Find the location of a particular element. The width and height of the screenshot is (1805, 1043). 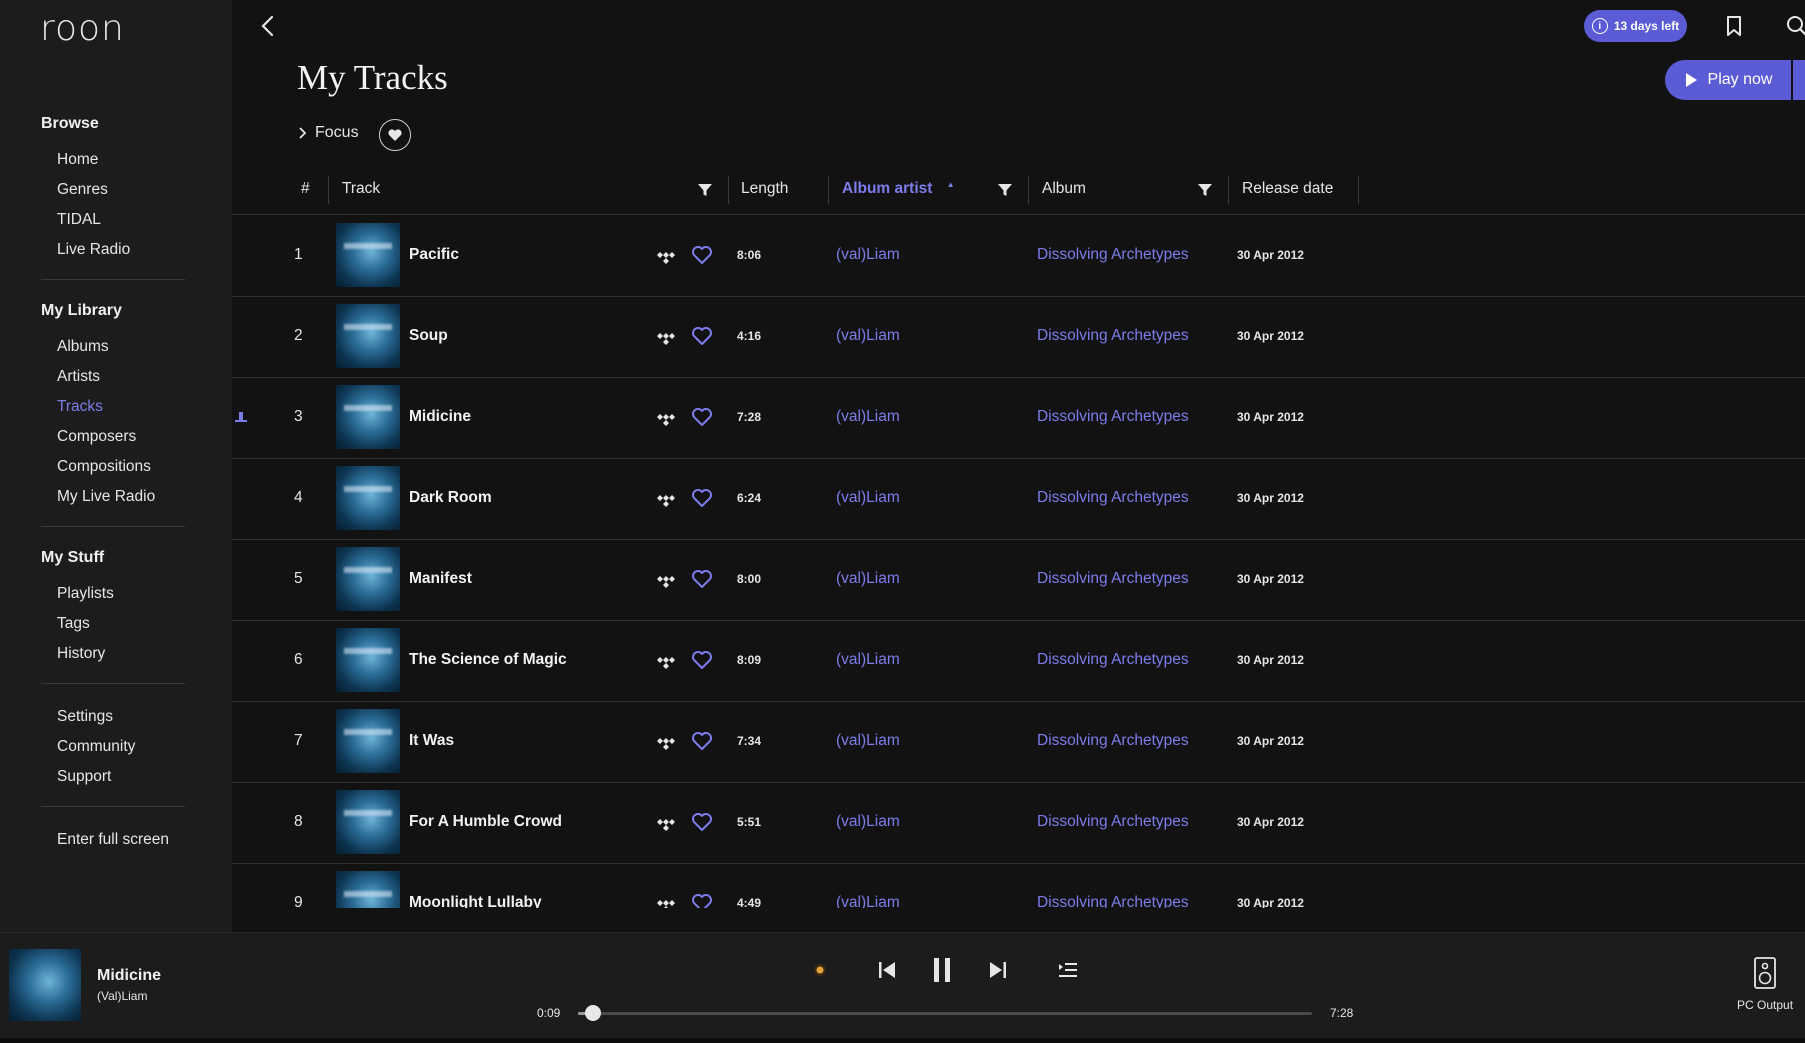

progress-bar is located at coordinates (945, 1013).